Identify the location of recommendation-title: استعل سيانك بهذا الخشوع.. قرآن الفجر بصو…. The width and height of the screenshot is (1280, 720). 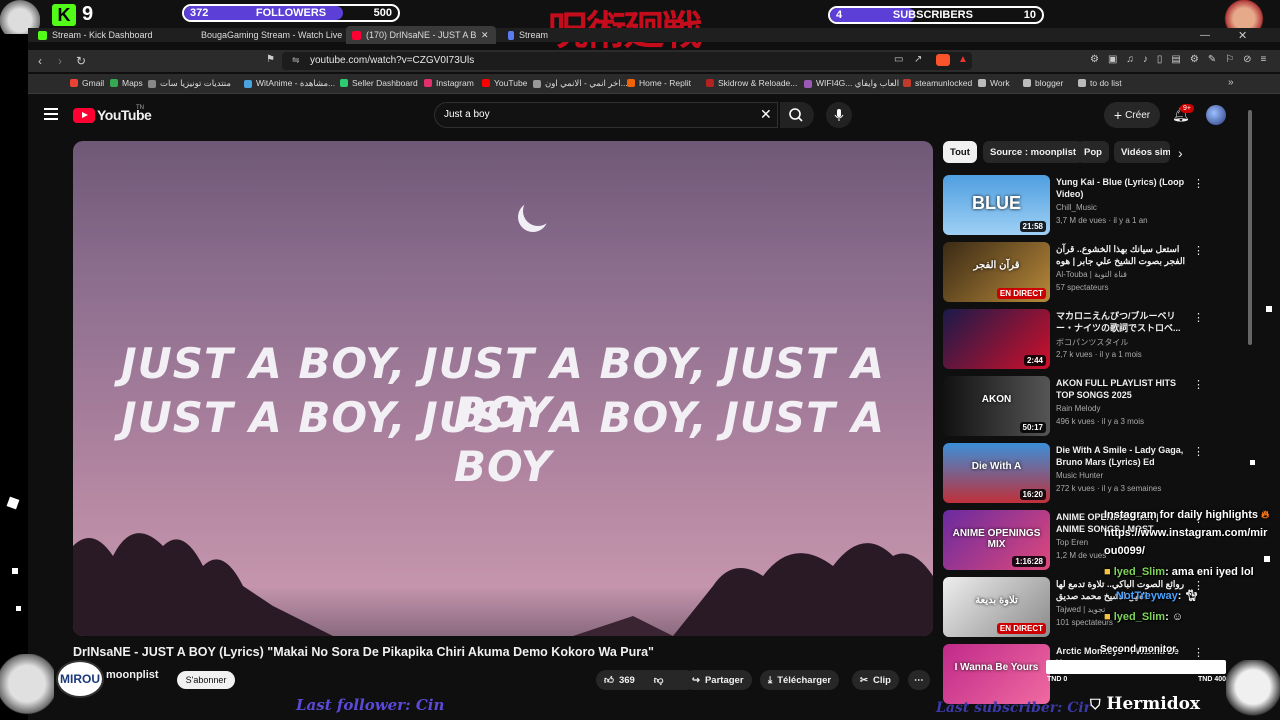
(1122, 255).